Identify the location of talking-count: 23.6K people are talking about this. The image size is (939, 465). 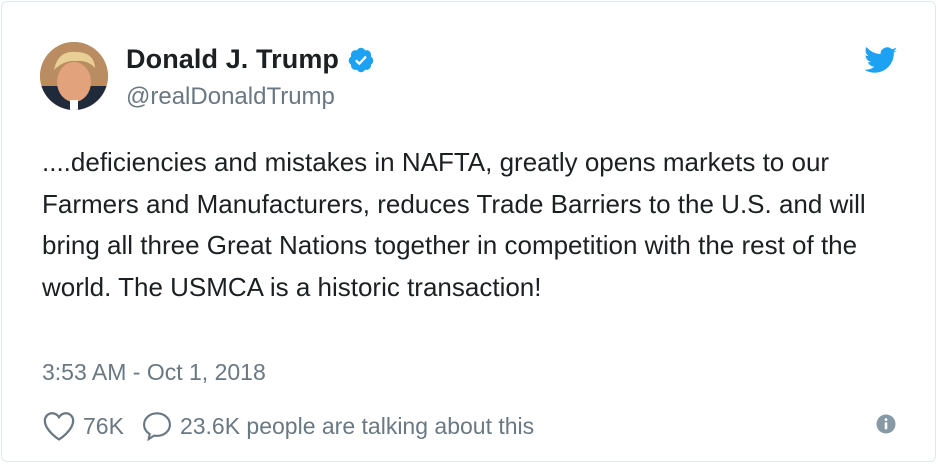
(357, 426).